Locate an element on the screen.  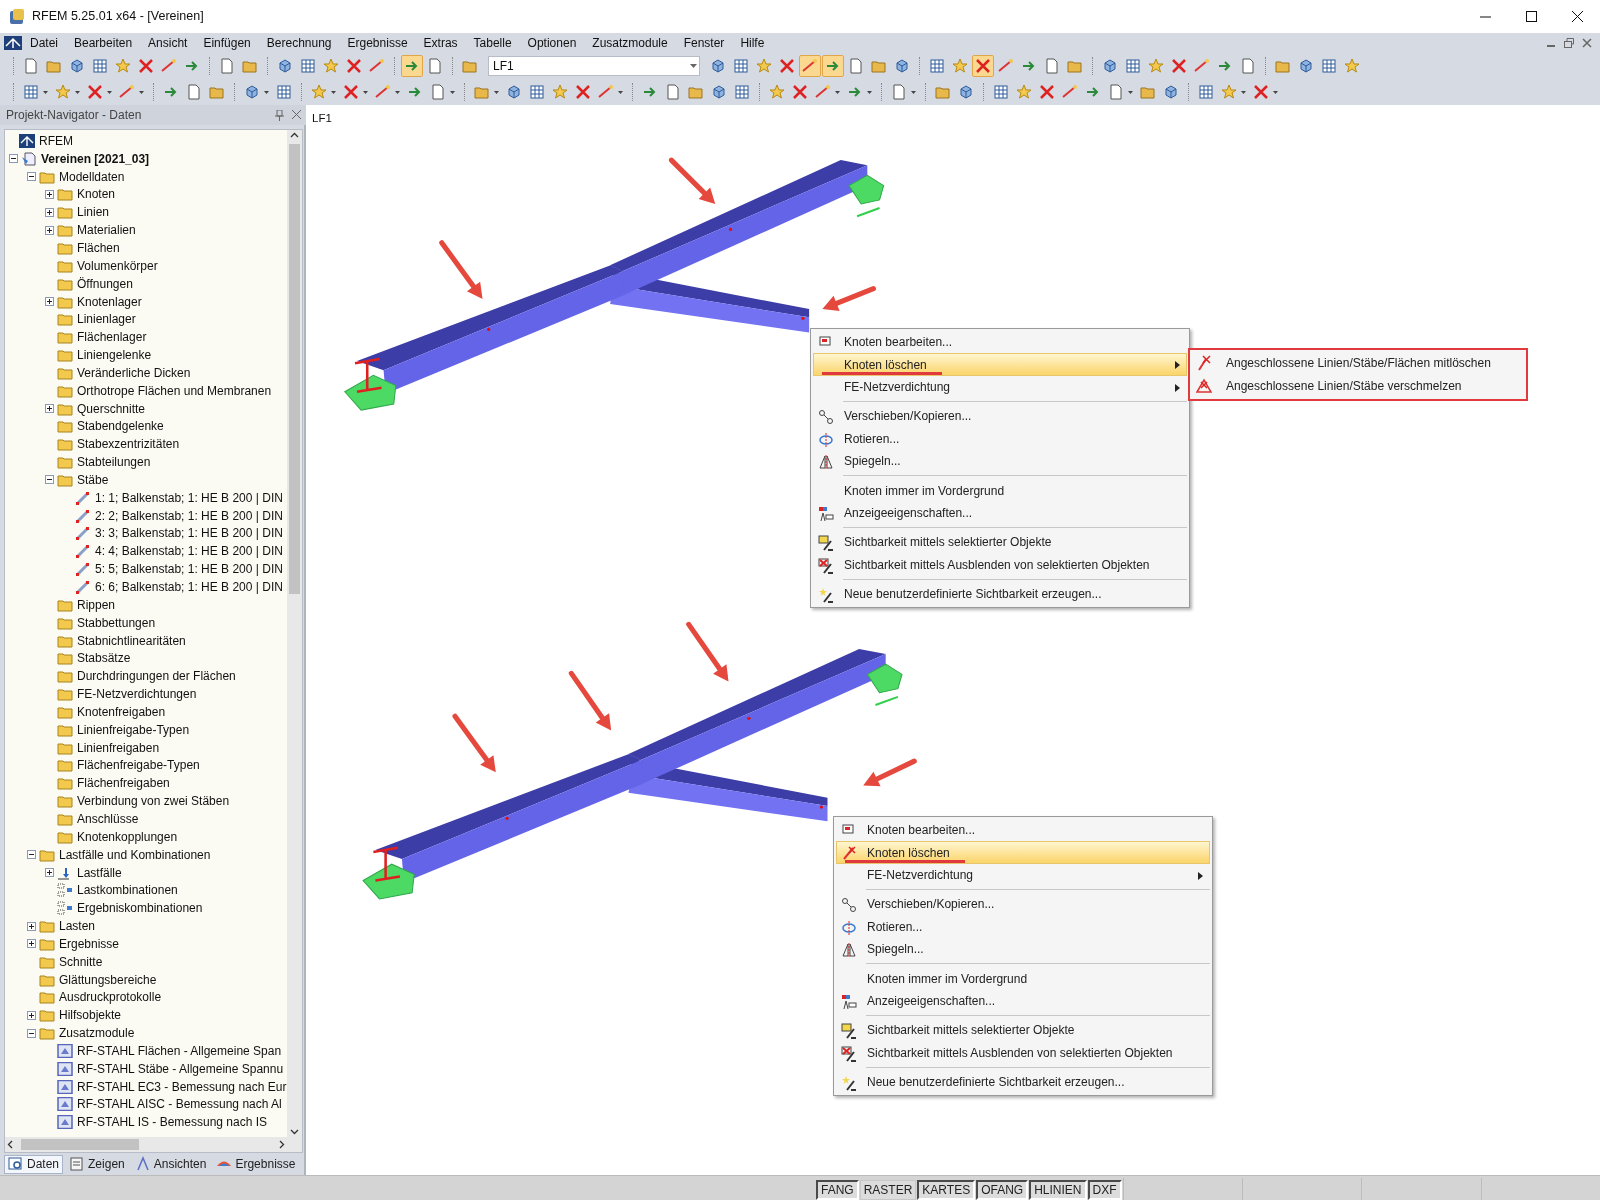
menu-item: Einfügen is located at coordinates (227, 43).